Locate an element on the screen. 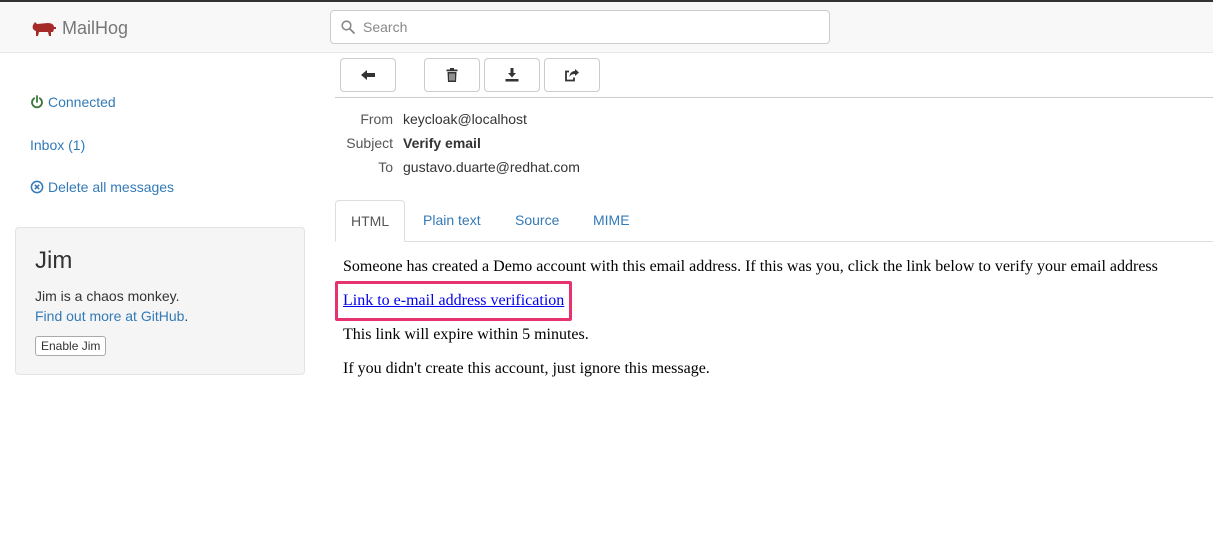  tab-source: Source is located at coordinates (537, 221).